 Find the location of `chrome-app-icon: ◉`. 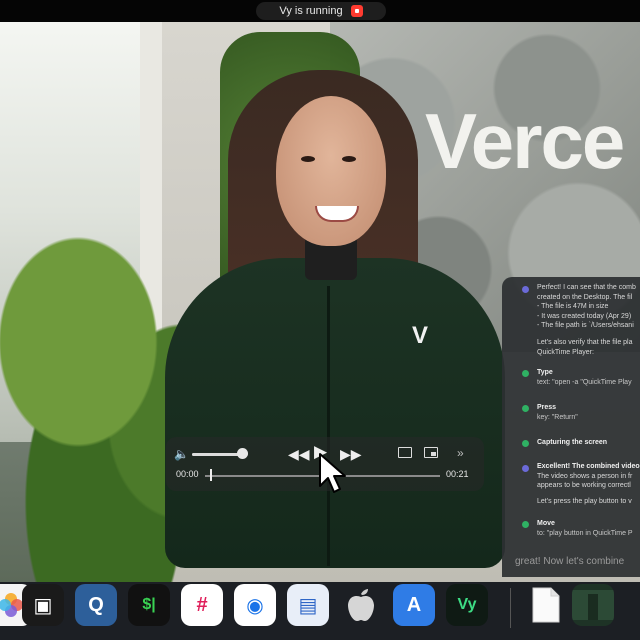

chrome-app-icon: ◉ is located at coordinates (255, 605).